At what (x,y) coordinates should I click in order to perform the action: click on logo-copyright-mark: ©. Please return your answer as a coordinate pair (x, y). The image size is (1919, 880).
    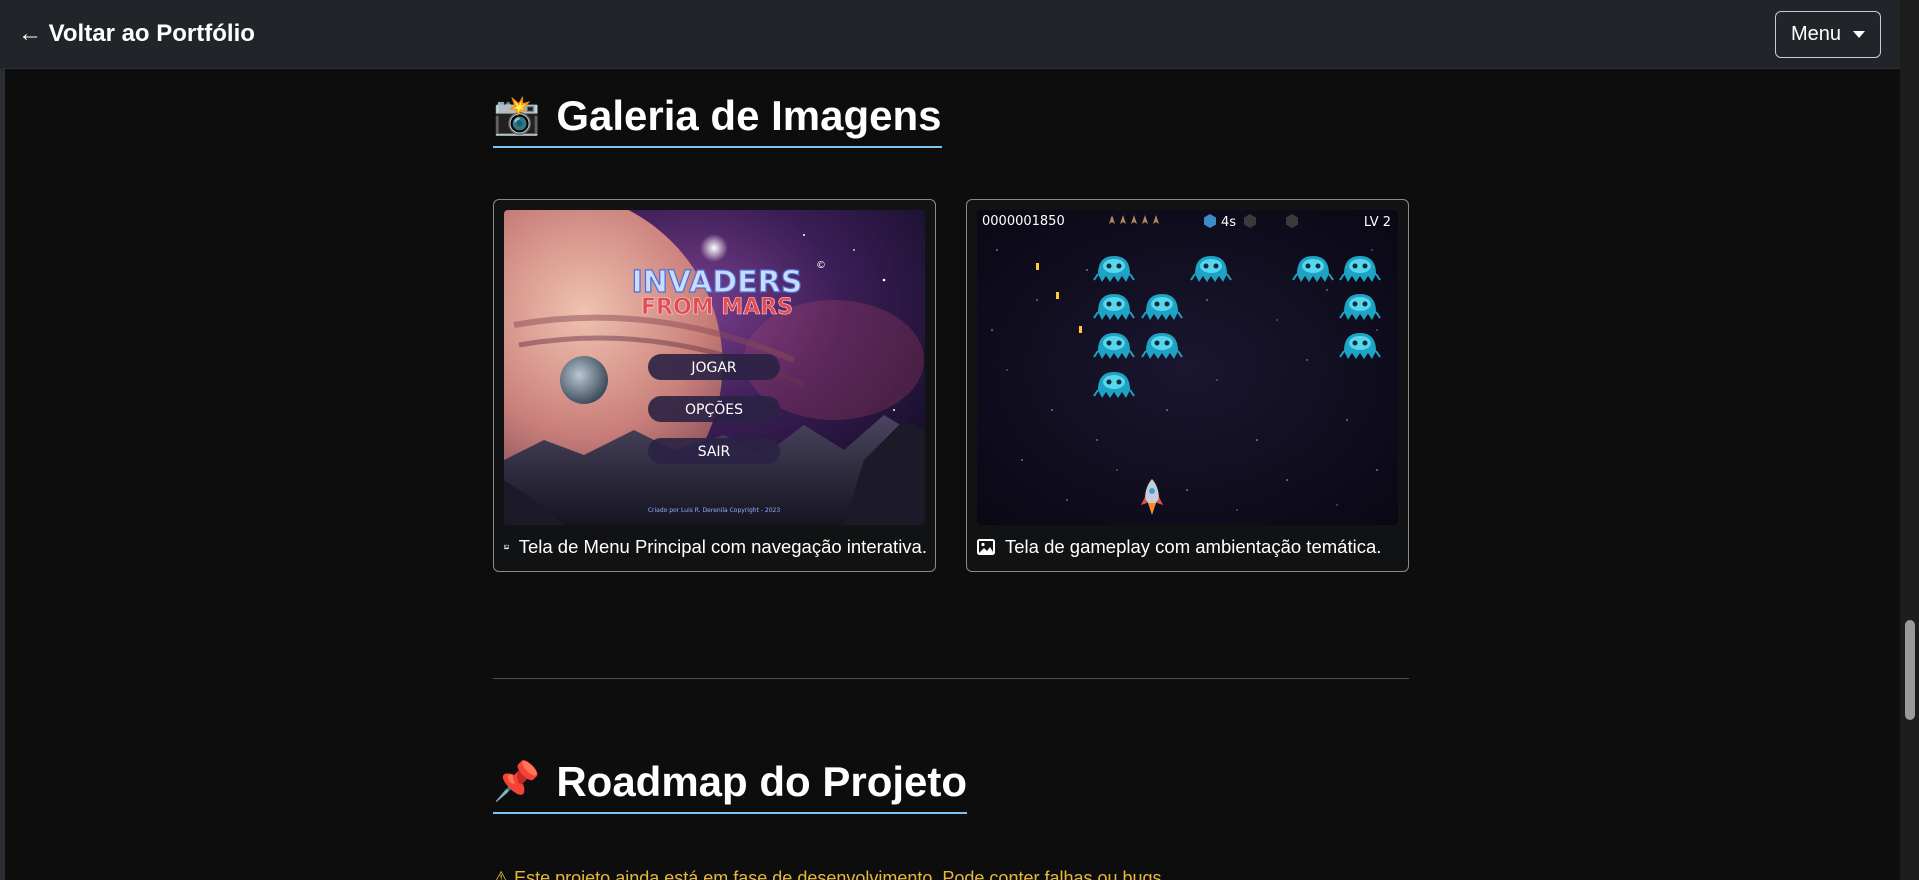
    Looking at the image, I should click on (821, 265).